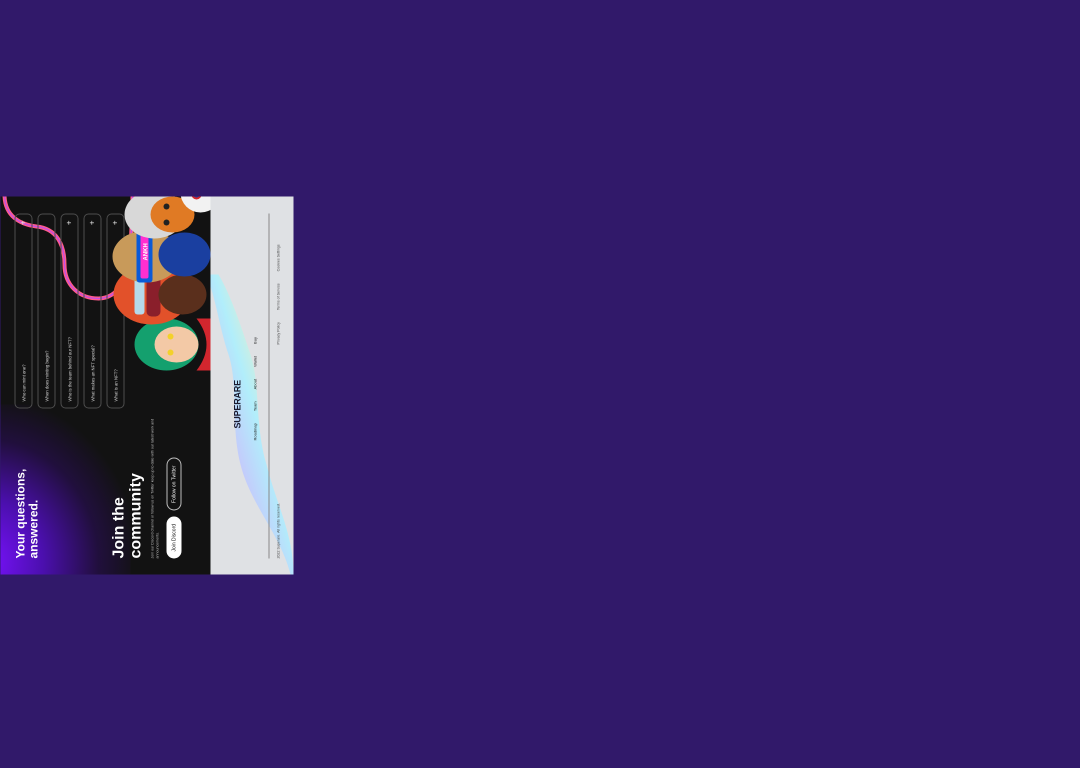 The width and height of the screenshot is (1080, 768). I want to click on brand-logo: SUPERARE, so click(237, 404).